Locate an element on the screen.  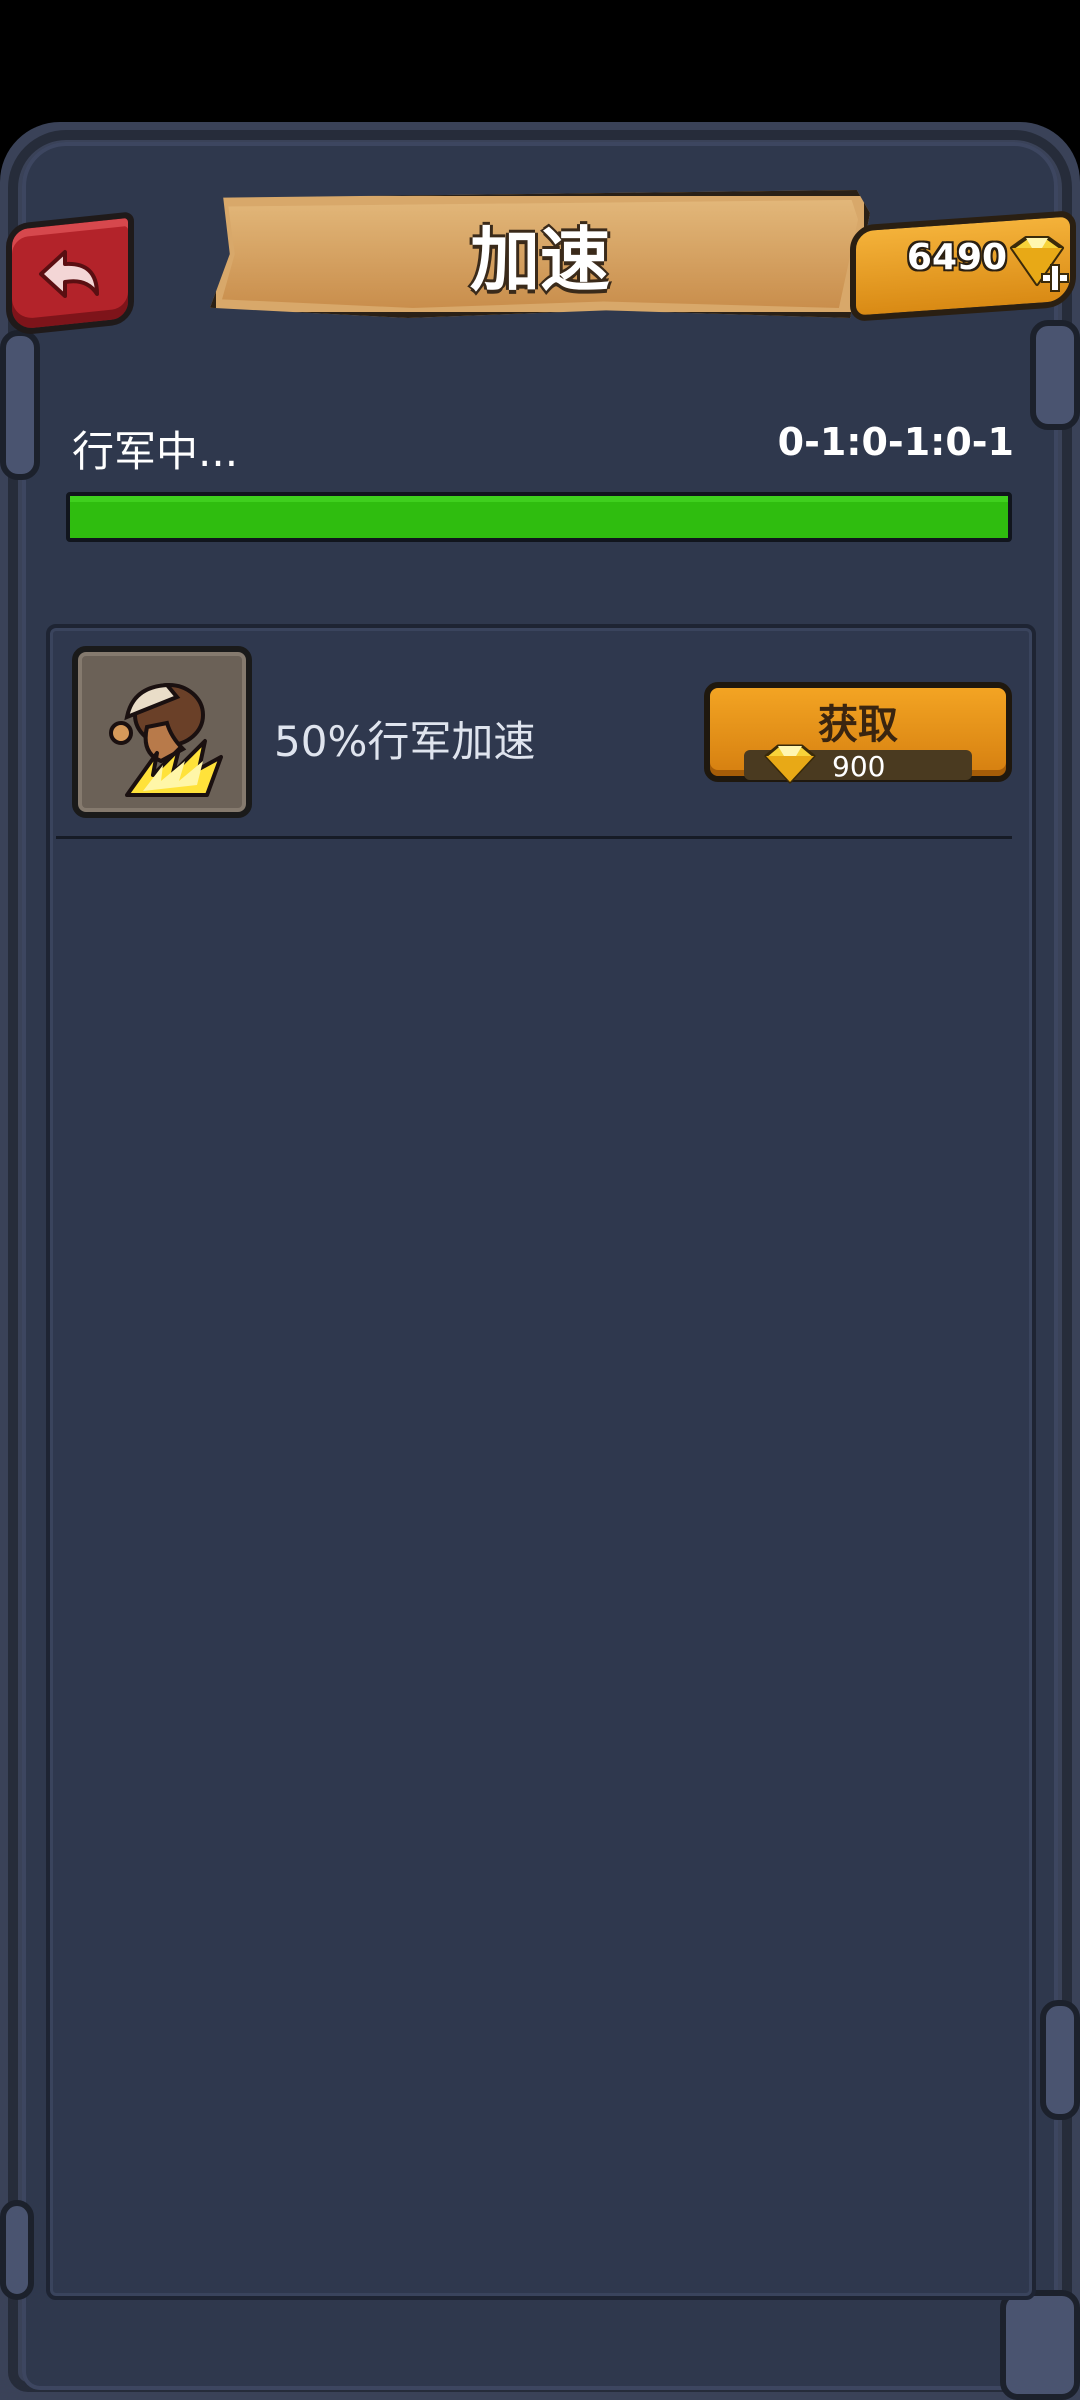
get-button: 获取 900 is located at coordinates (858, 733).